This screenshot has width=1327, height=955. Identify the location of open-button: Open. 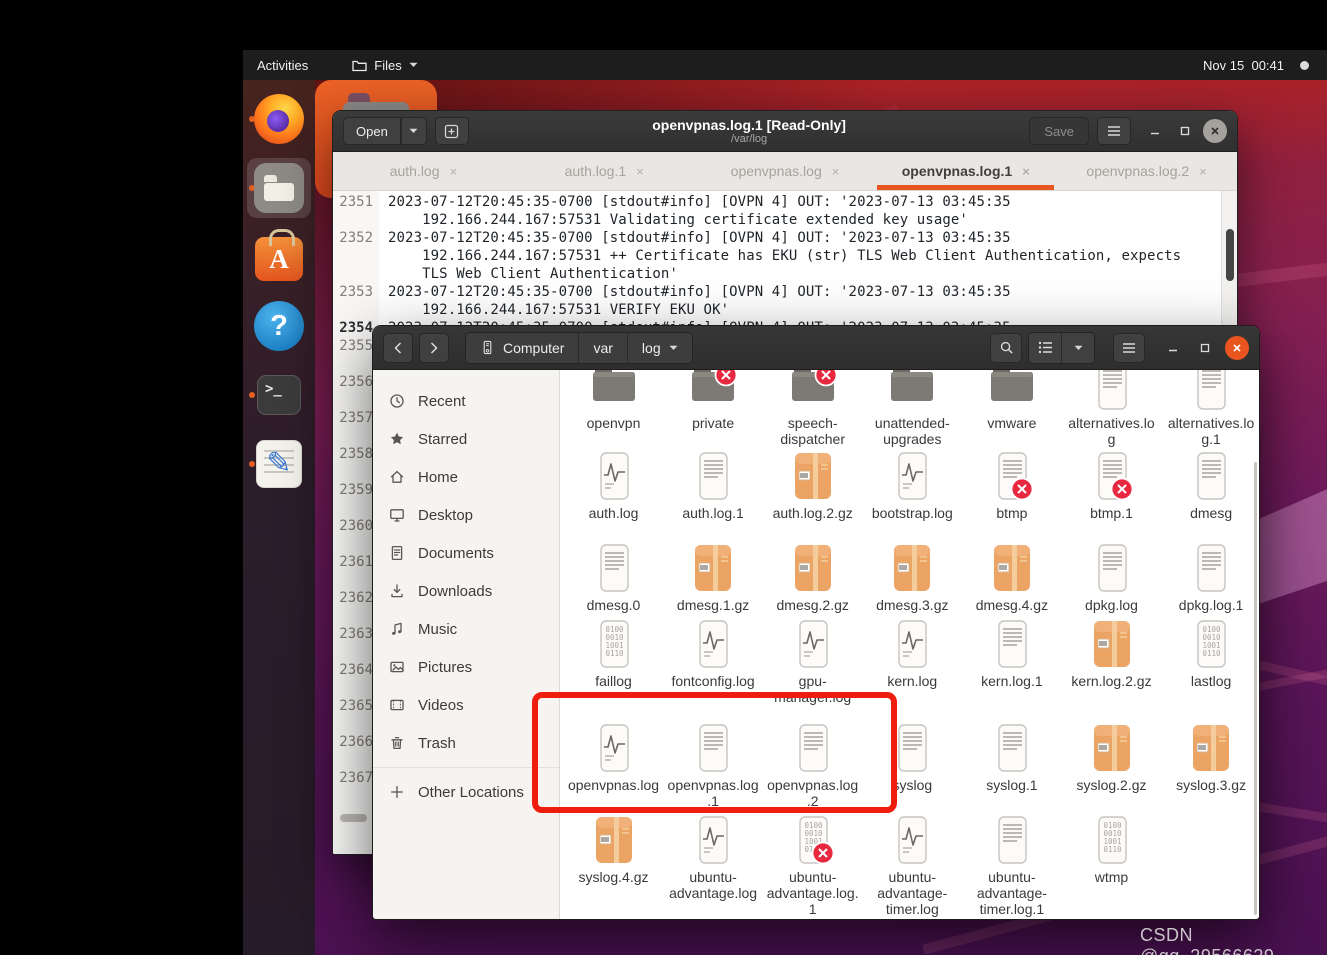
(372, 131).